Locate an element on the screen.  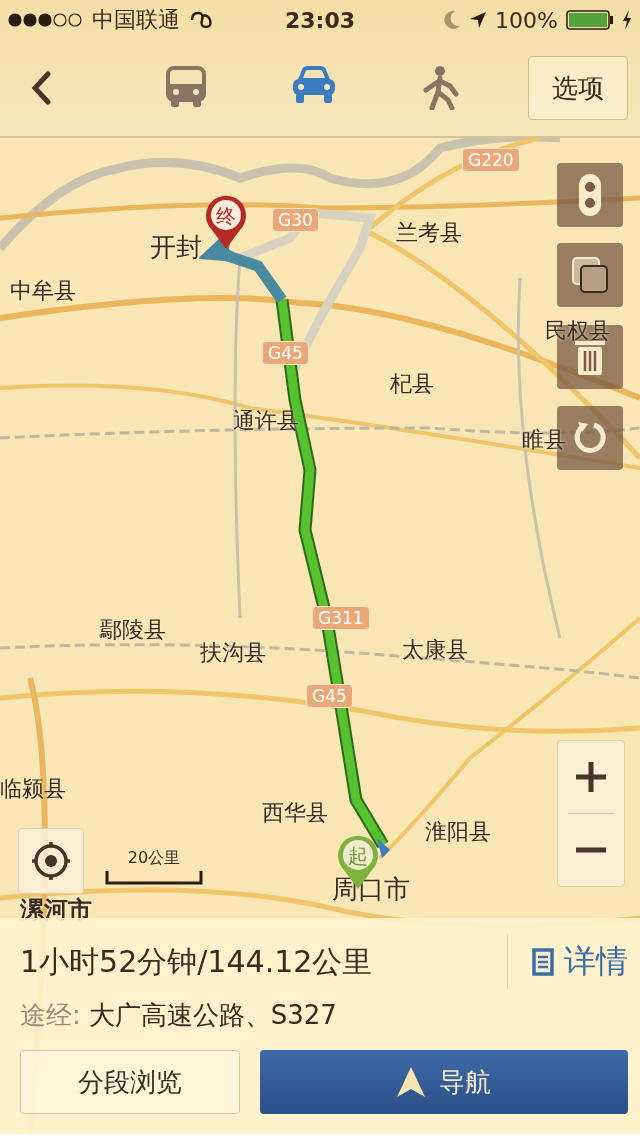
plus-icon is located at coordinates (591, 777).